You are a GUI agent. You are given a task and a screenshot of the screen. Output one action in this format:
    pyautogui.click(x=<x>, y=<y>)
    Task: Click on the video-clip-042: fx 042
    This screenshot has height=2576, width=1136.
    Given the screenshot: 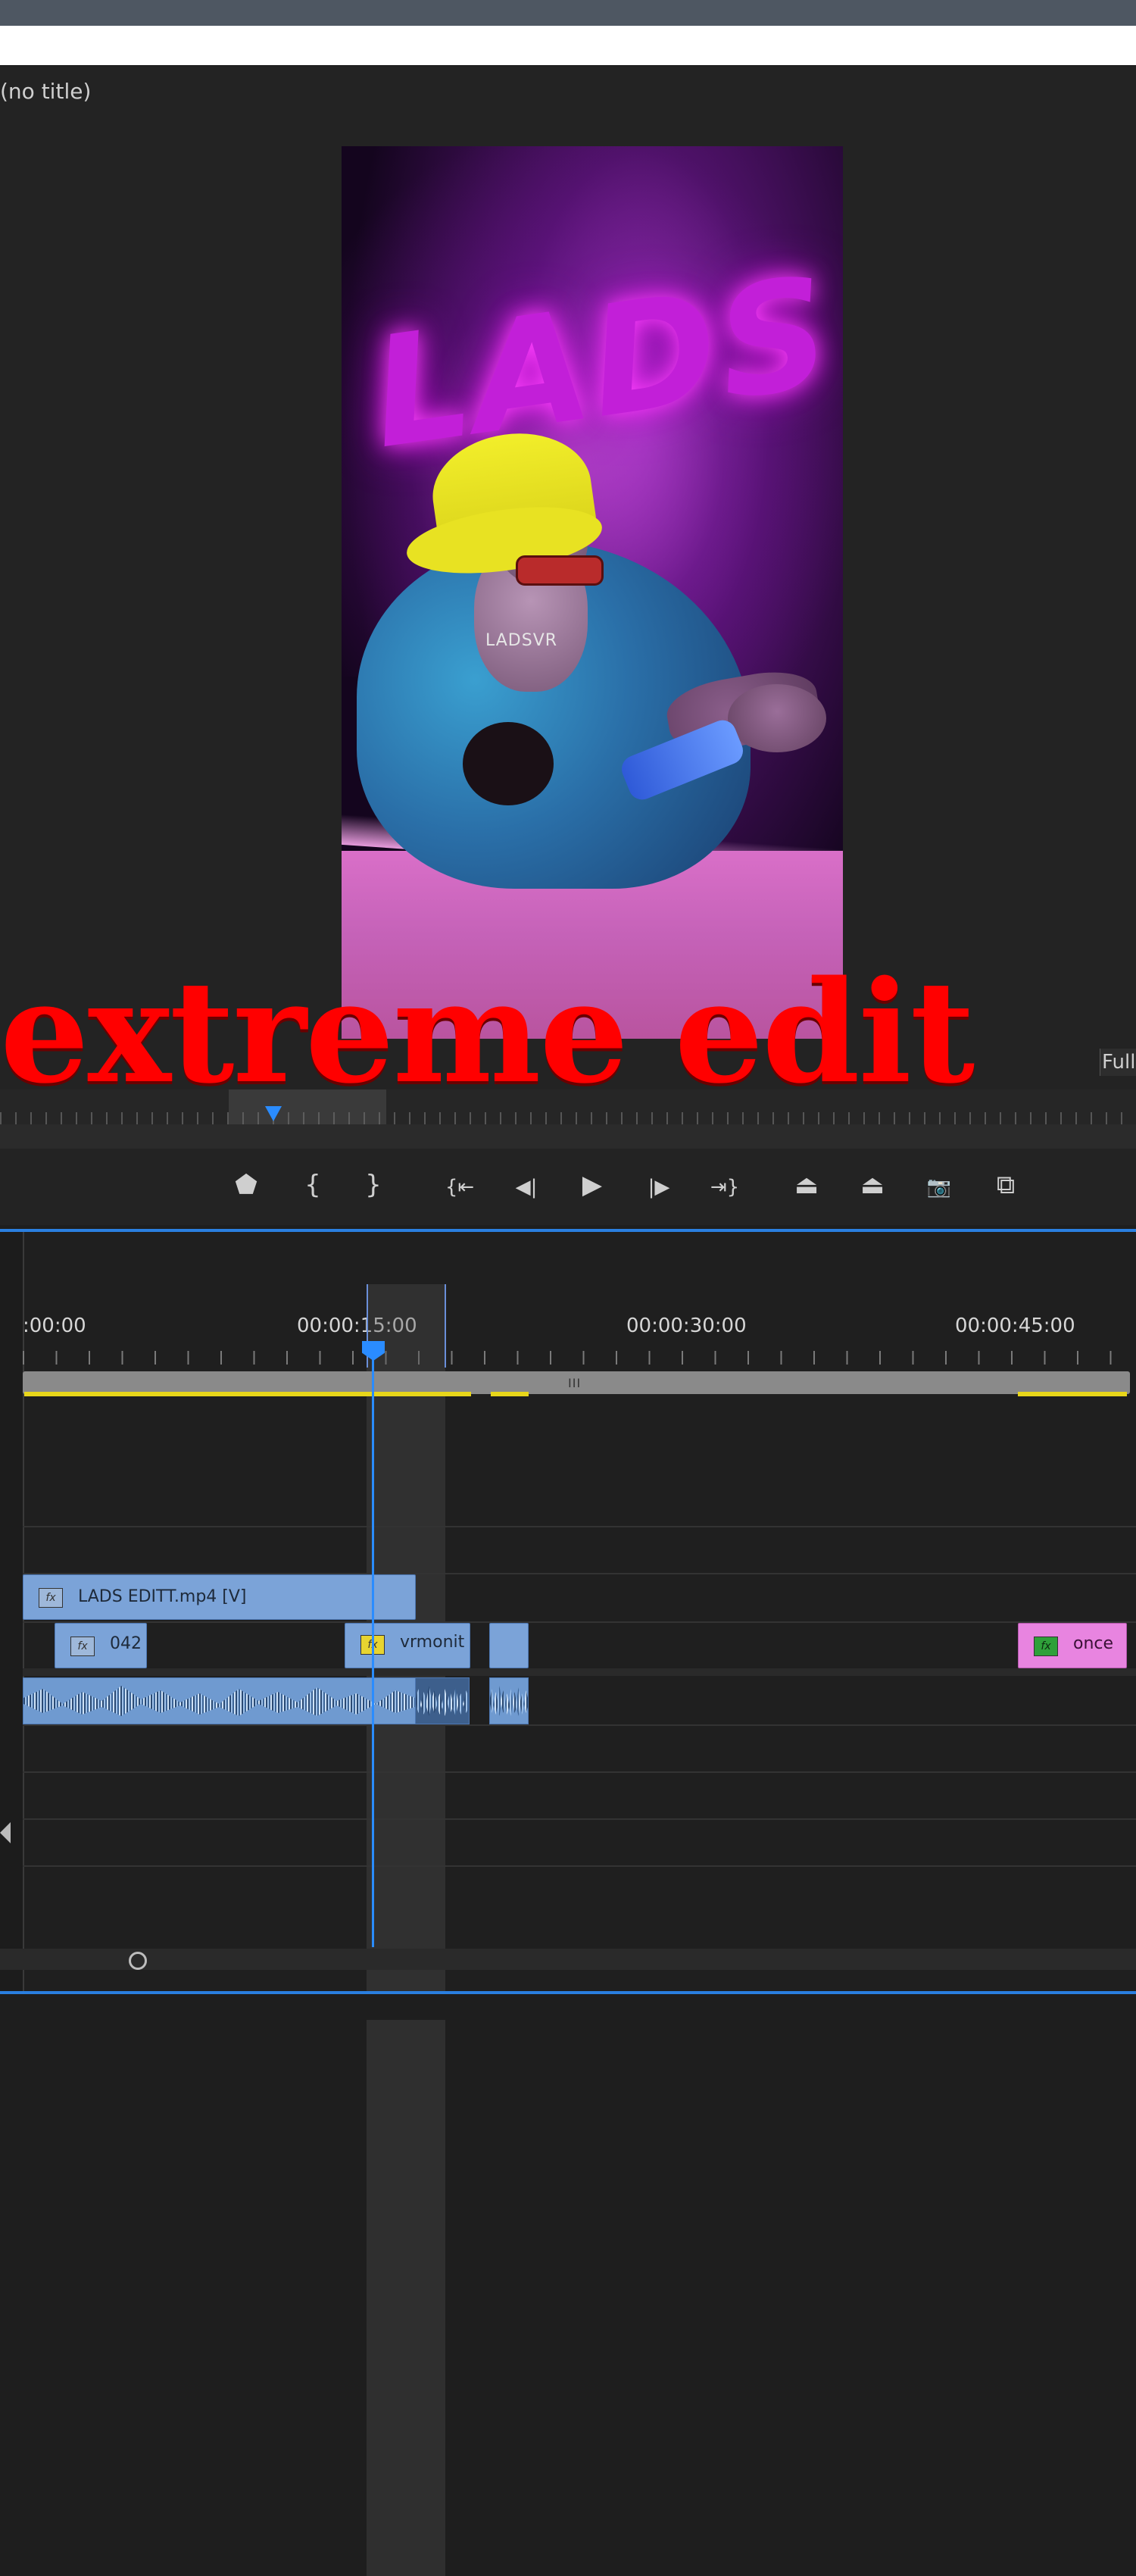 What is the action you would take?
    pyautogui.click(x=101, y=1645)
    